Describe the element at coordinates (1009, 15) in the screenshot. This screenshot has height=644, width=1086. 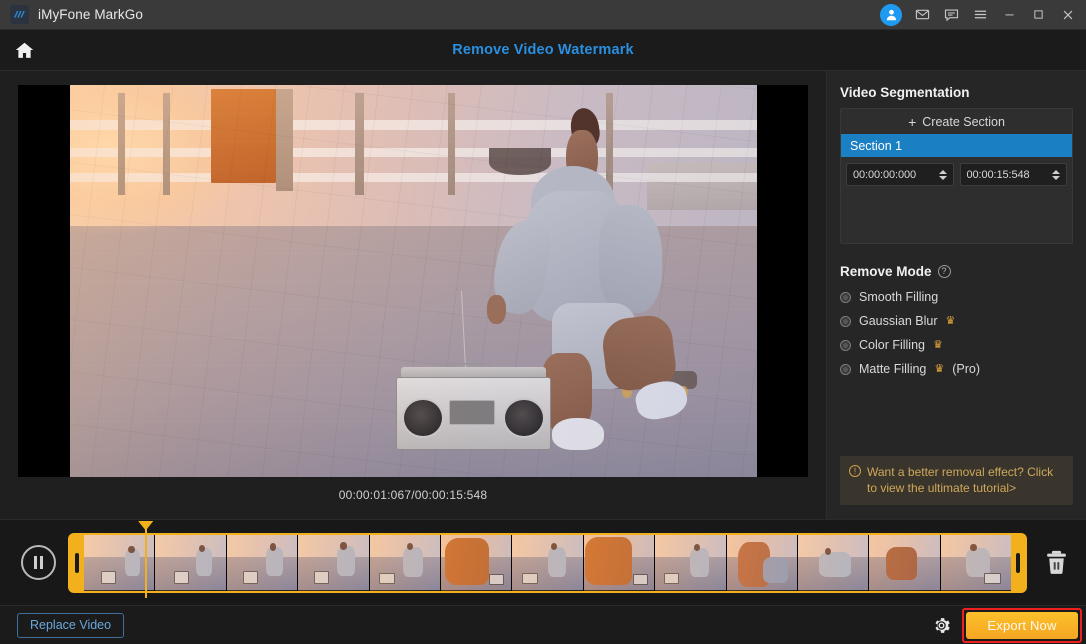
I see `minimize-icon` at that location.